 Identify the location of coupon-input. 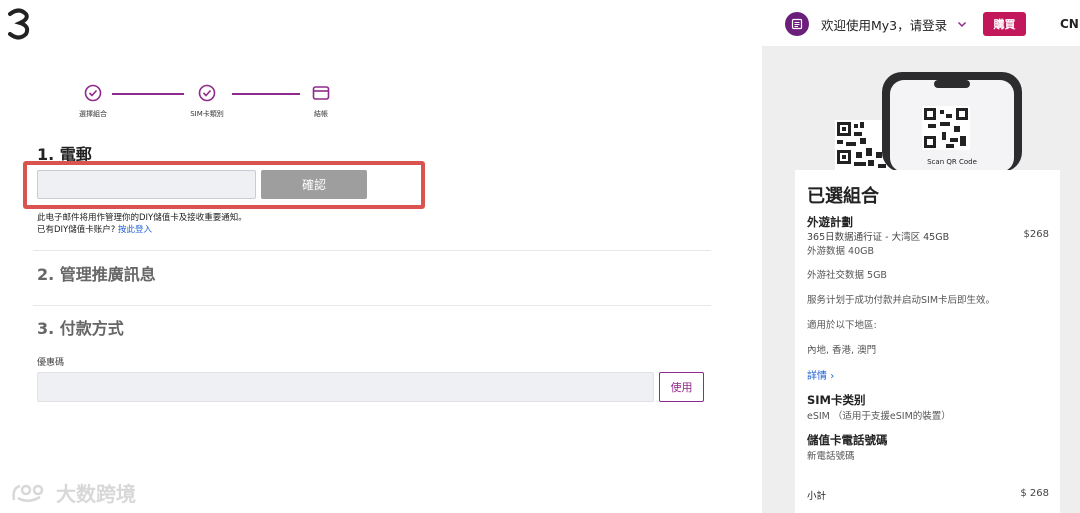
(345, 387).